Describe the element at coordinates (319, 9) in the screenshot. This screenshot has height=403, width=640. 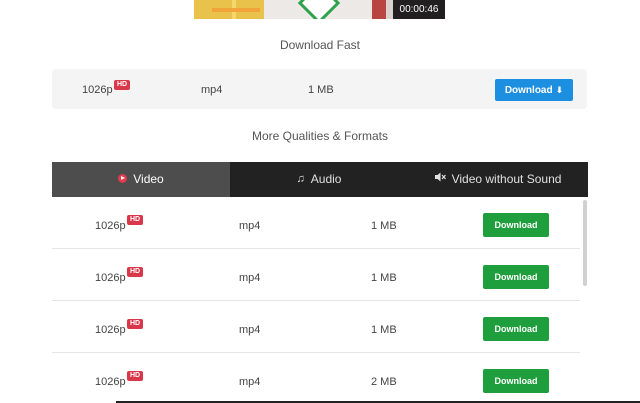
I see `video-thumbnail: 00:00:46` at that location.